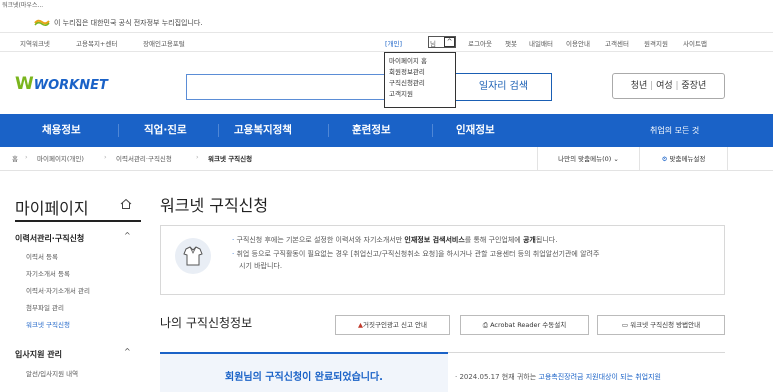 The image size is (773, 392). I want to click on notice-1-mid: 를 통해 구인업체에, so click(493, 240).